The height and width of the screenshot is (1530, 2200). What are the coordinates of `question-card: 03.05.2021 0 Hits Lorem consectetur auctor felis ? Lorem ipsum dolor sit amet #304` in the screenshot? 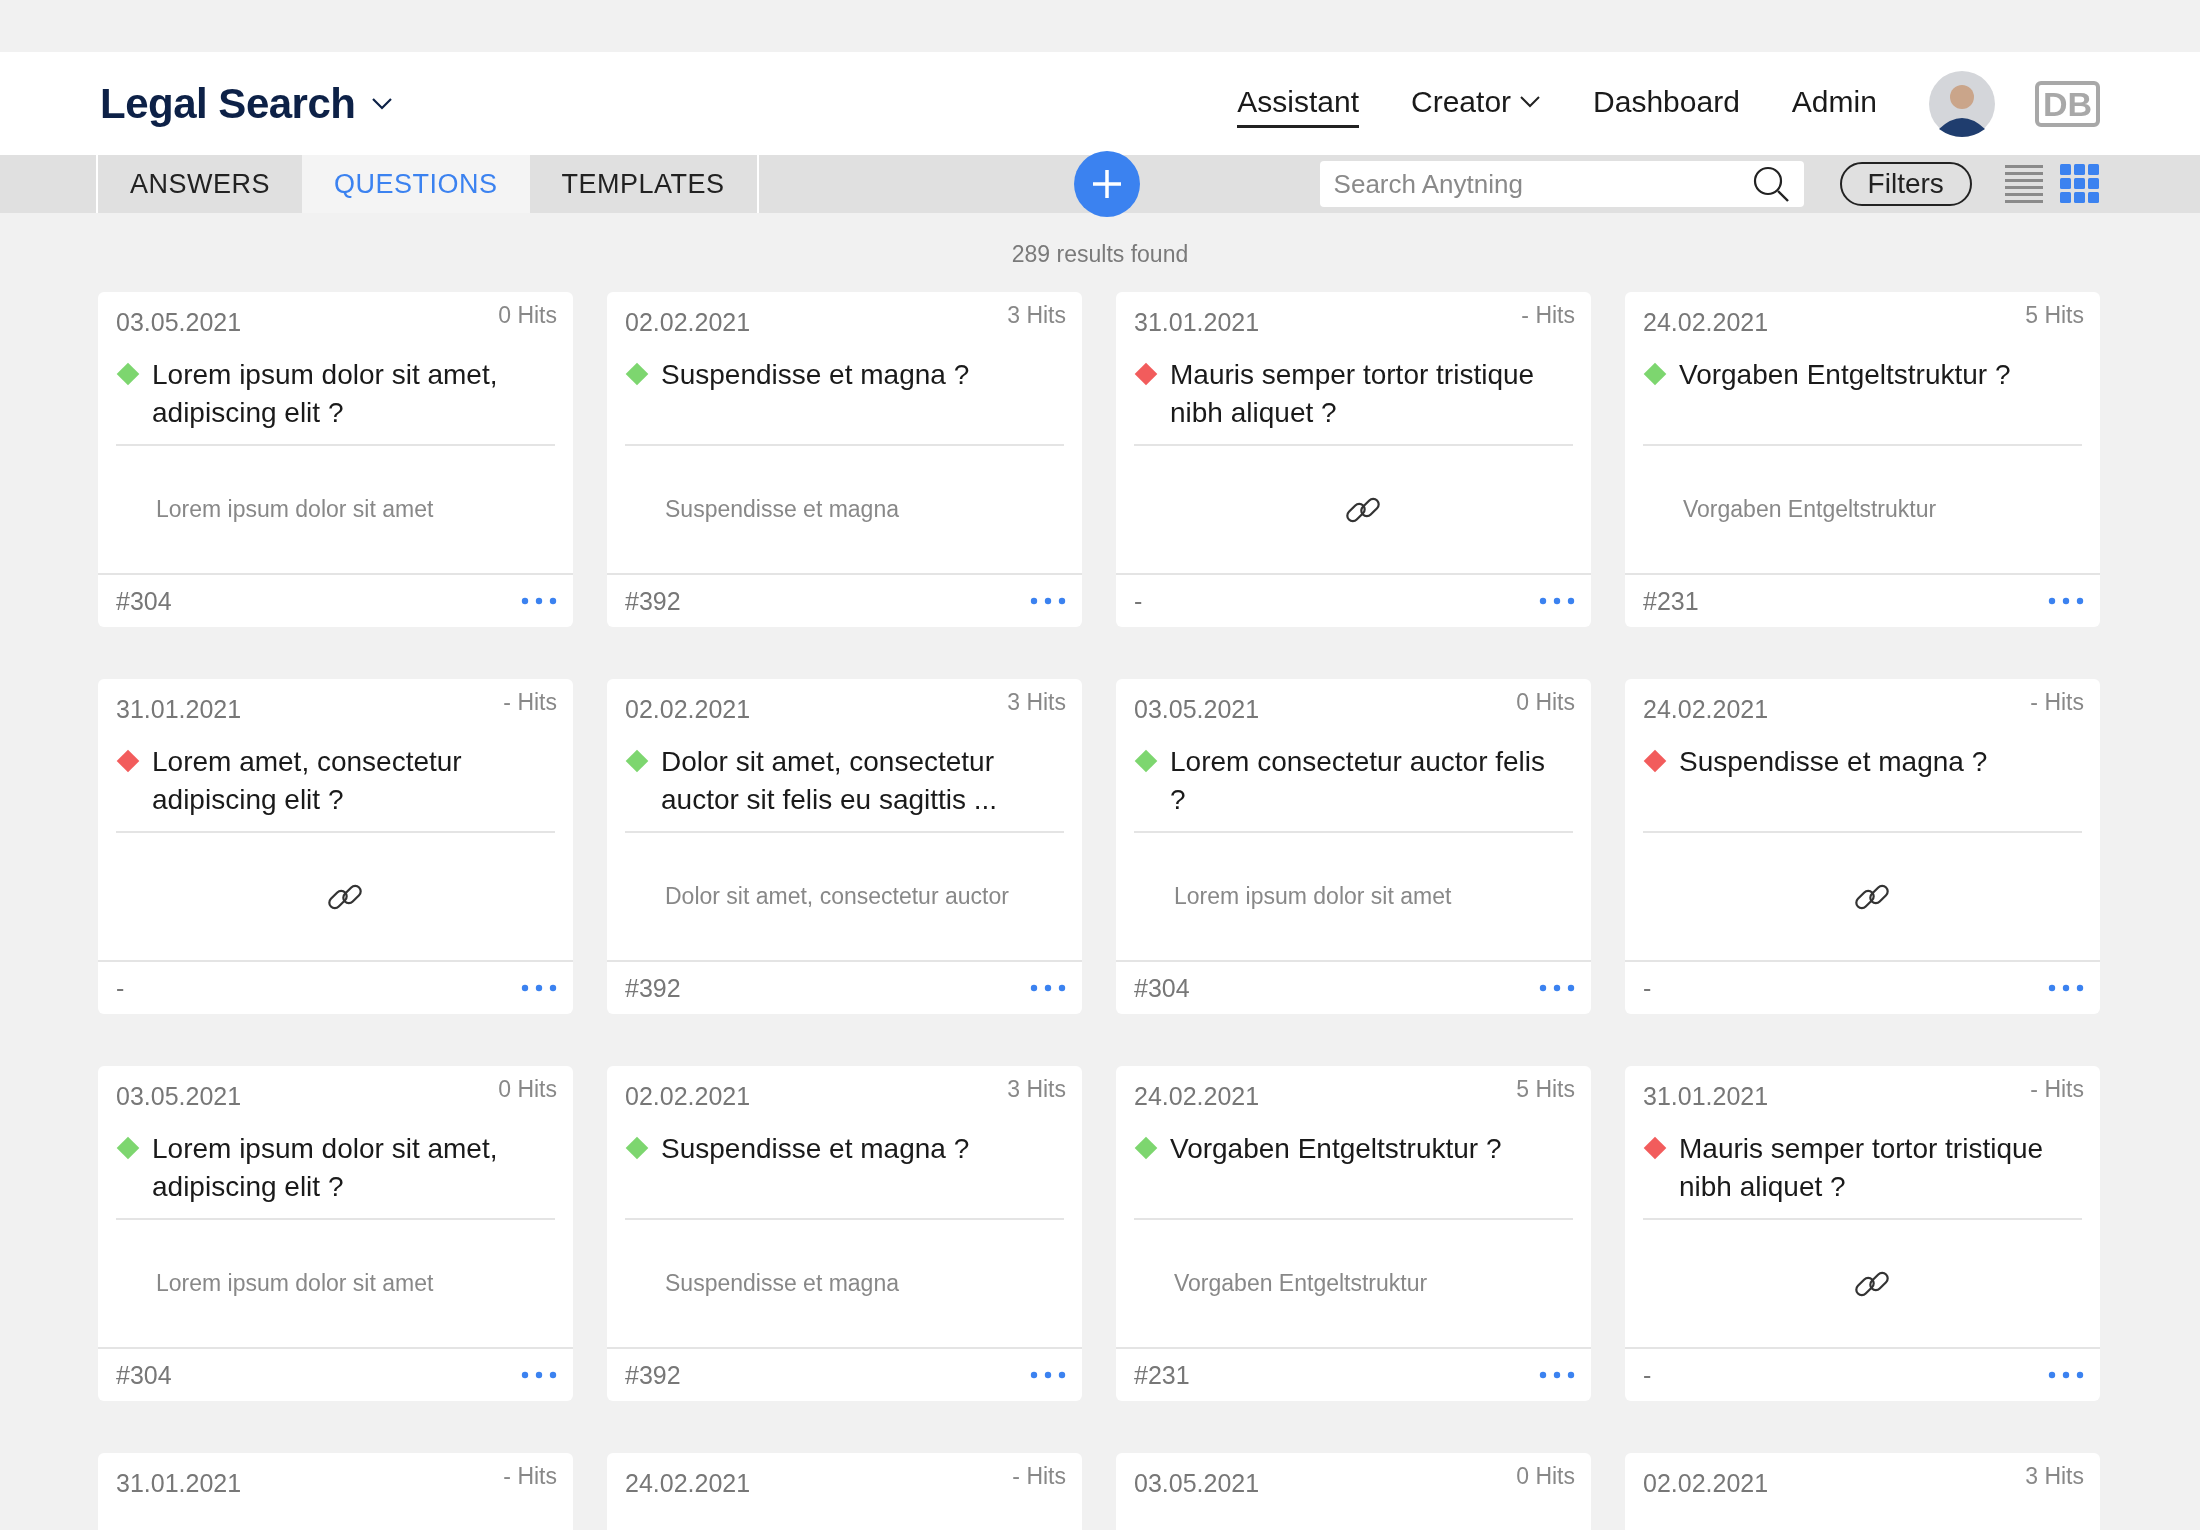 It's located at (1353, 846).